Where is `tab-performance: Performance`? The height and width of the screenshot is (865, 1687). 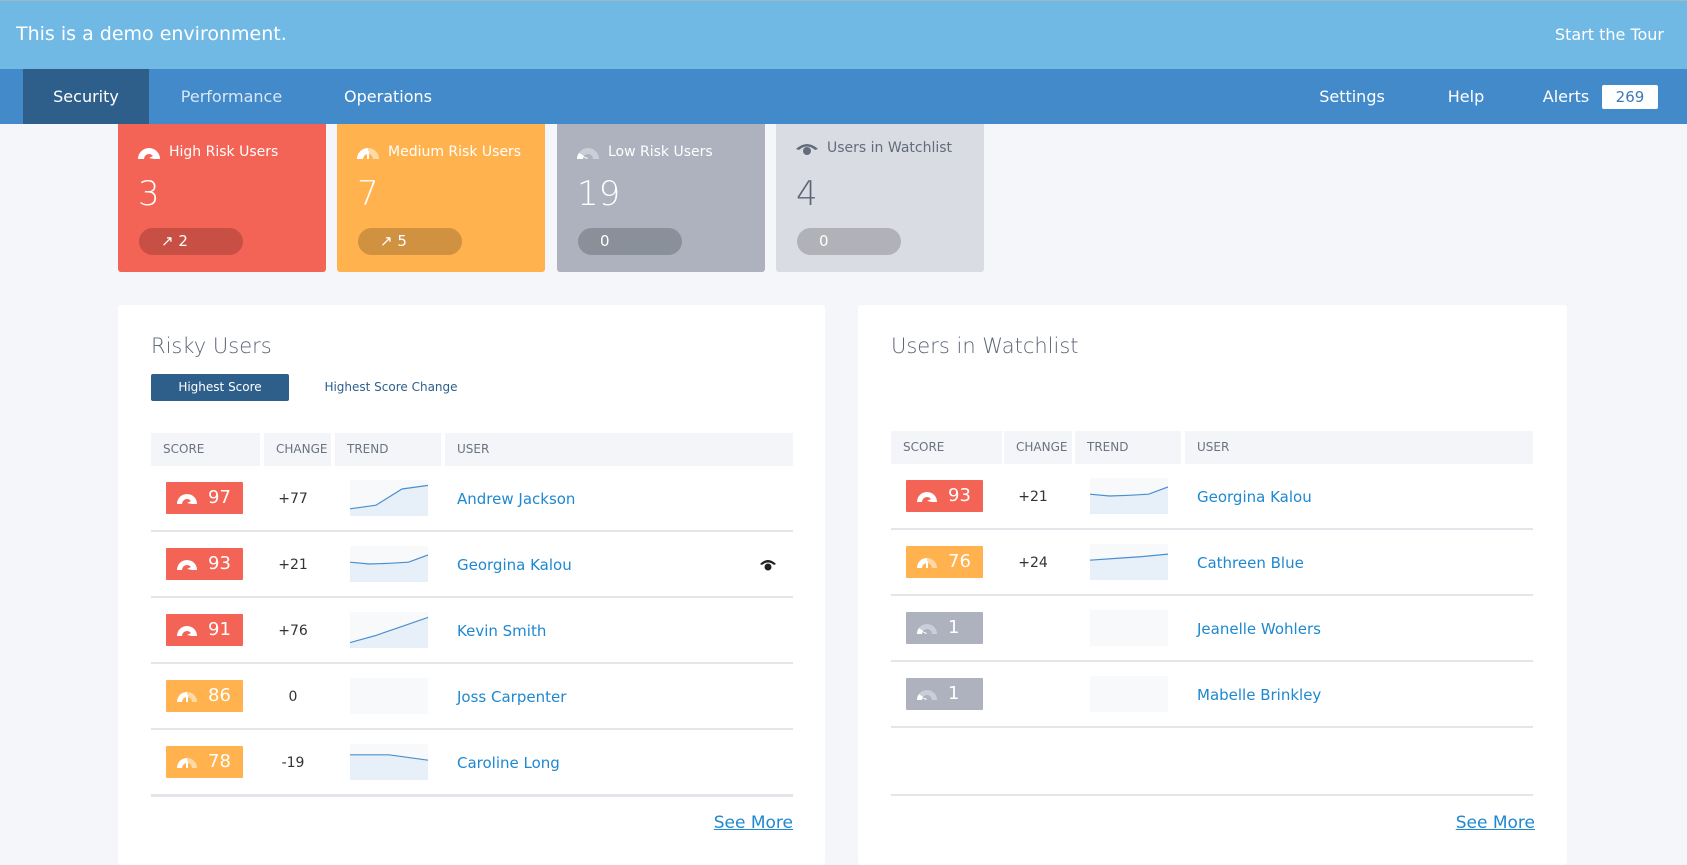
tab-performance: Performance is located at coordinates (231, 96).